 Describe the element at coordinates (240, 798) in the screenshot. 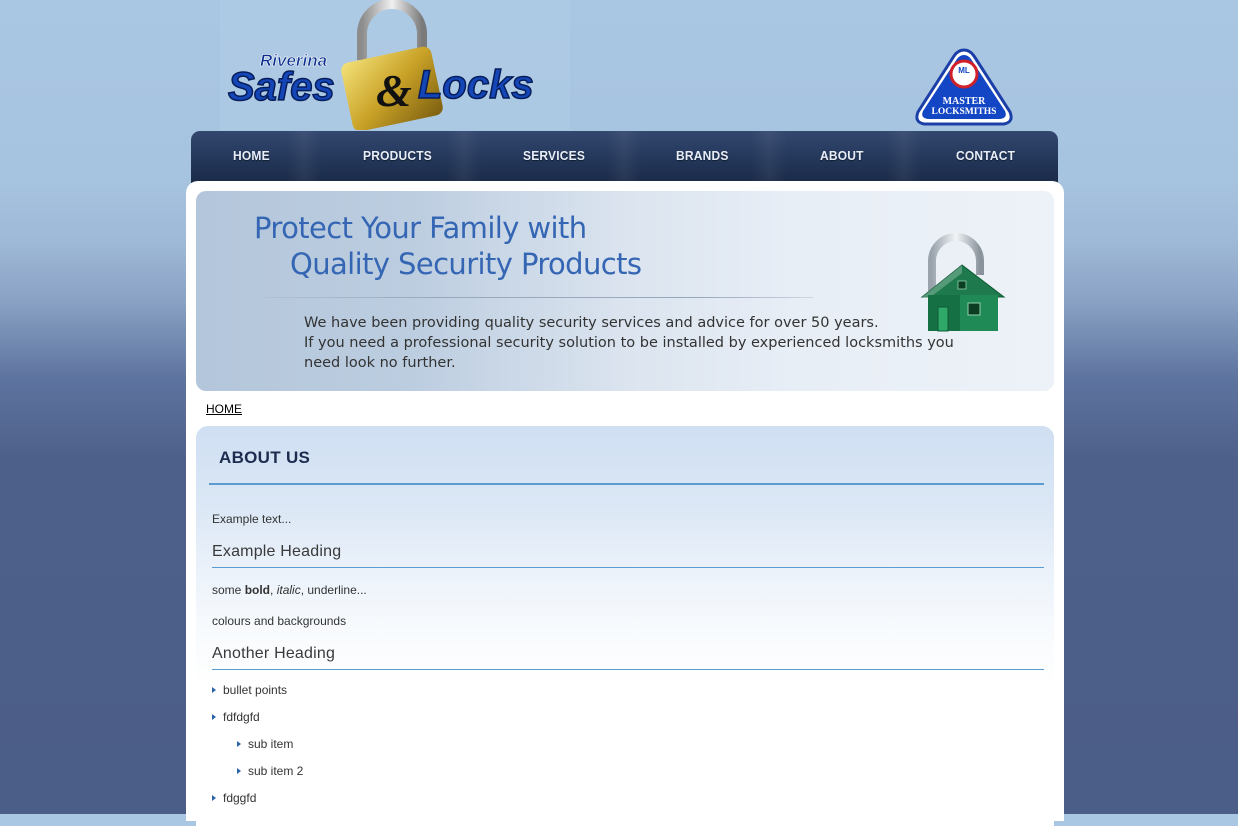

I see `list-item-label: fdggfd` at that location.